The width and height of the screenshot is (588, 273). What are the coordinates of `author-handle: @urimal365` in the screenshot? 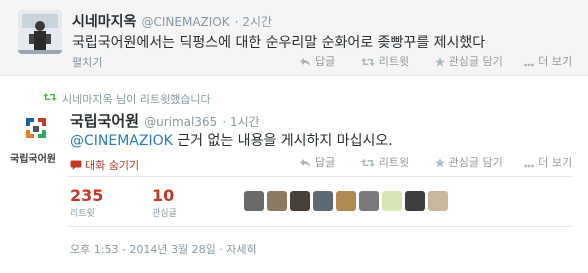 It's located at (180, 122).